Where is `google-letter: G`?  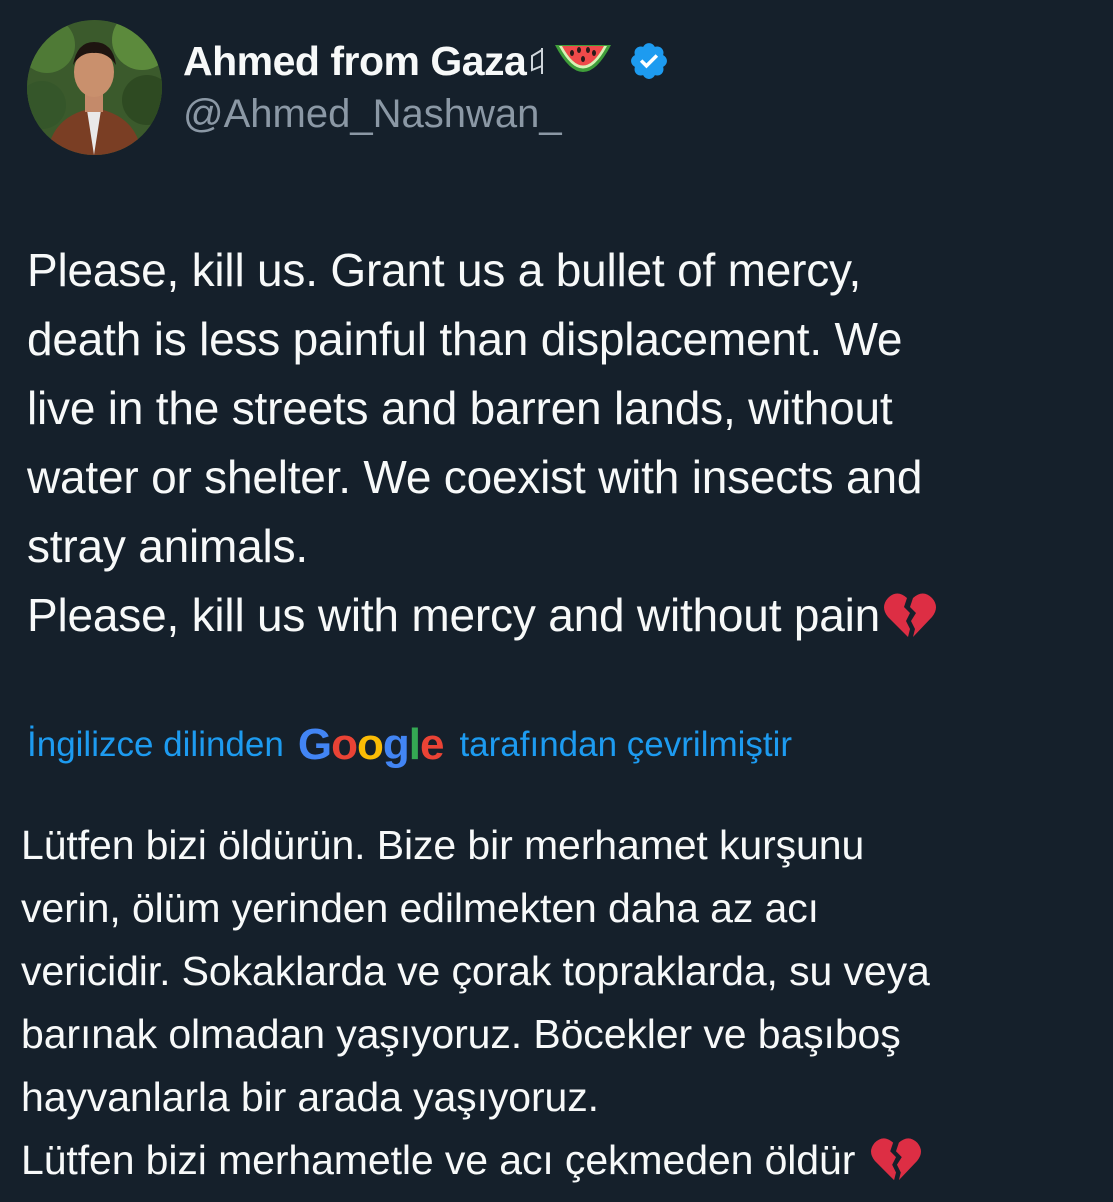
google-letter: G is located at coordinates (314, 744).